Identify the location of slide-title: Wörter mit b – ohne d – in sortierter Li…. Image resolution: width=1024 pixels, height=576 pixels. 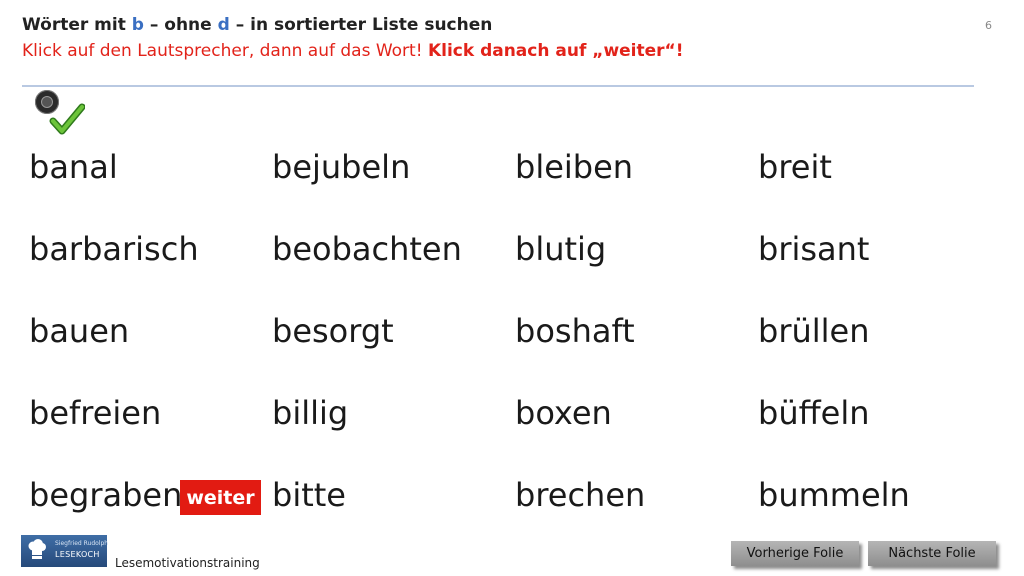
(257, 25).